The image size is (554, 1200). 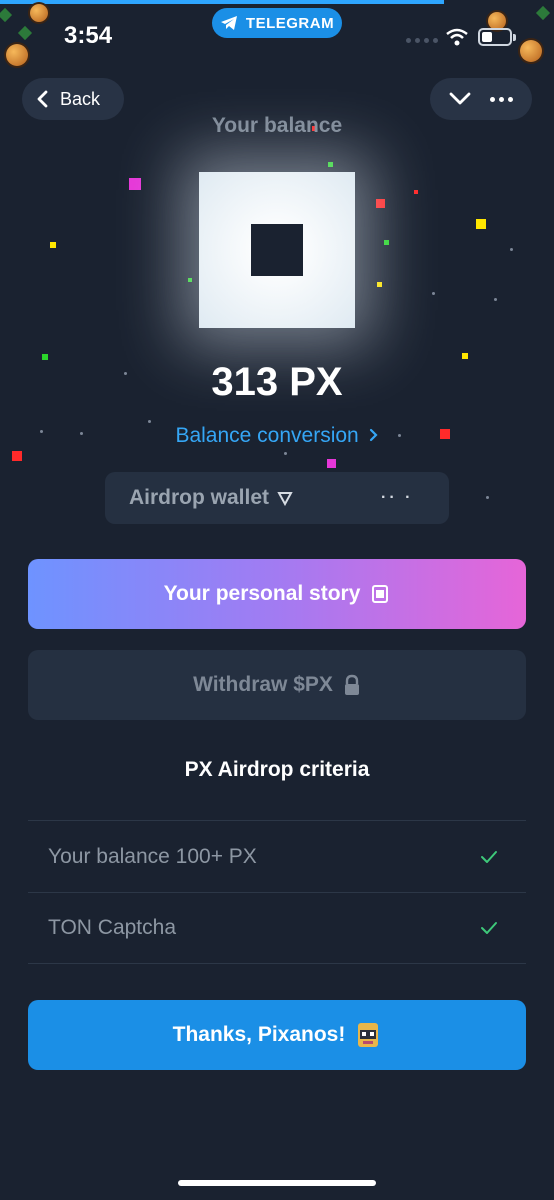 What do you see at coordinates (259, 1034) in the screenshot?
I see `thanks-pixanos-label: Thanks, Pixanos!` at bounding box center [259, 1034].